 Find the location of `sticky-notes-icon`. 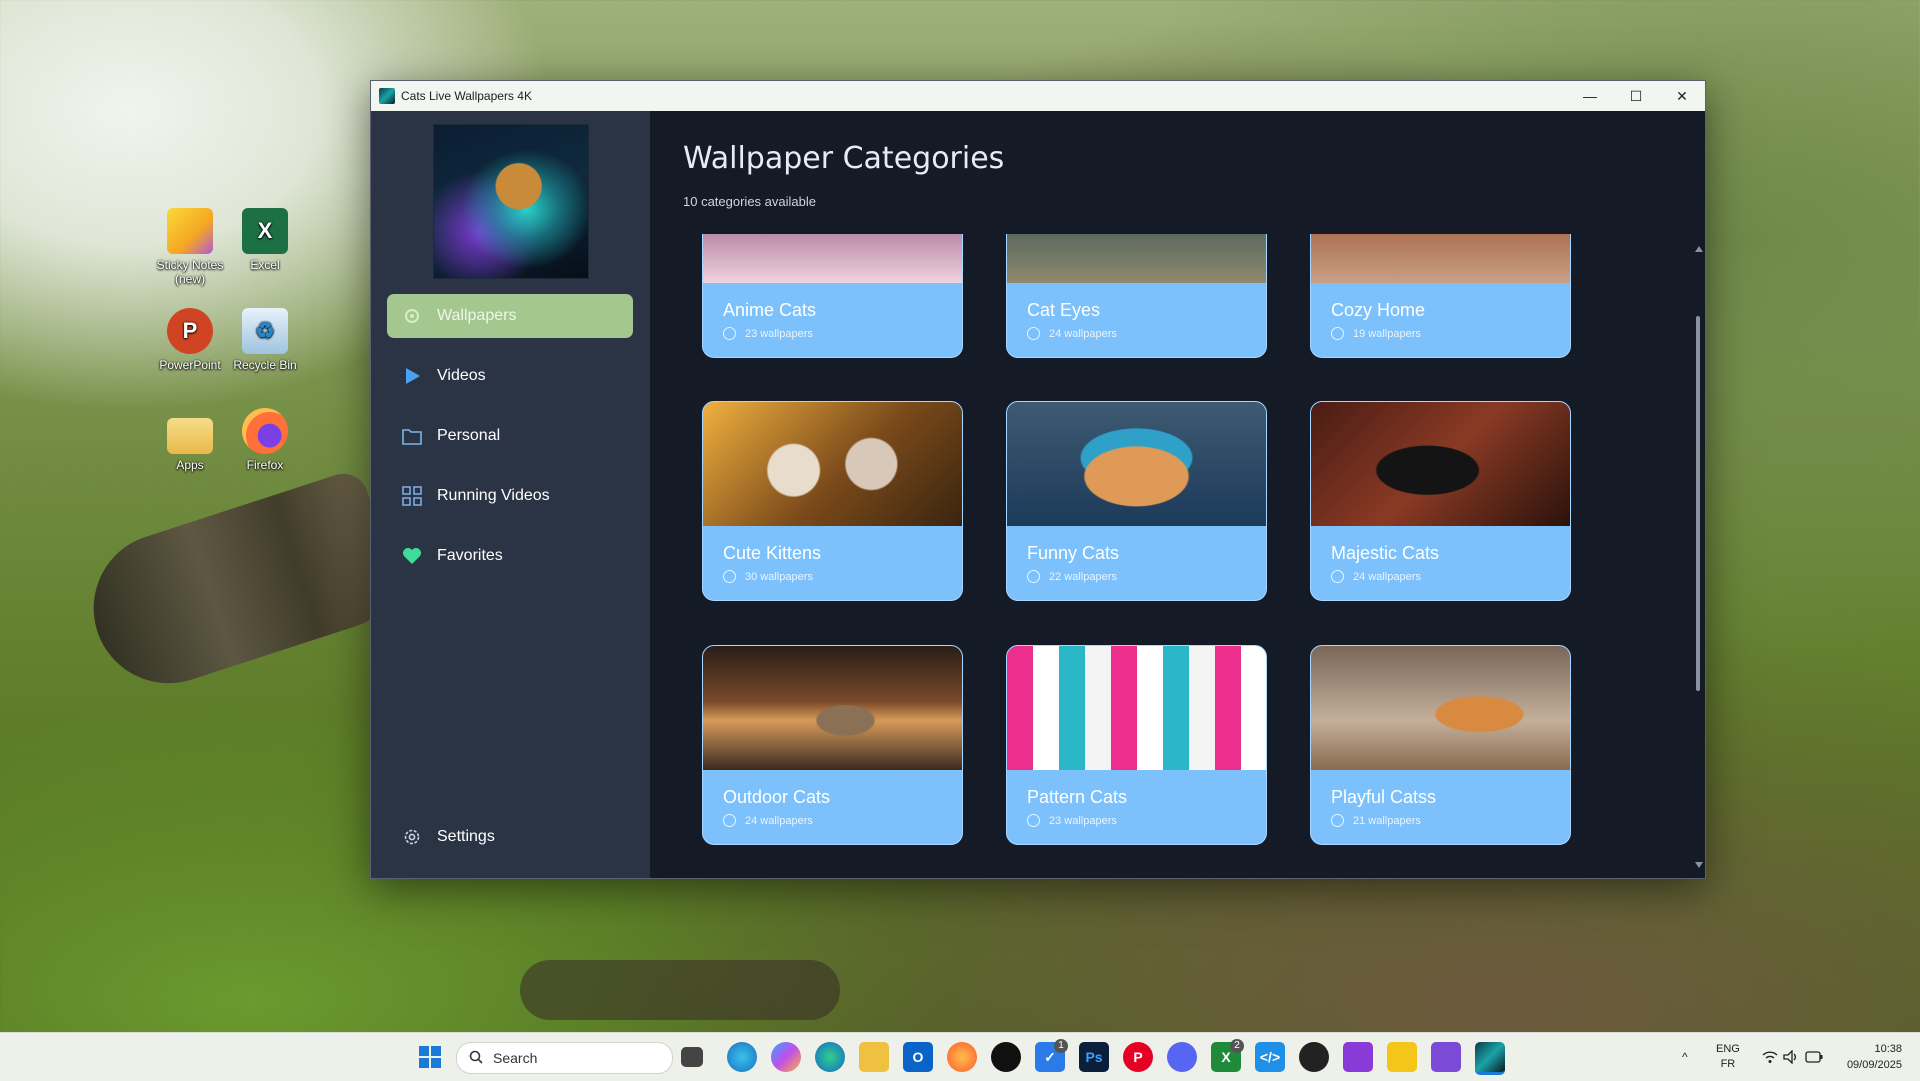

sticky-notes-icon is located at coordinates (190, 231).